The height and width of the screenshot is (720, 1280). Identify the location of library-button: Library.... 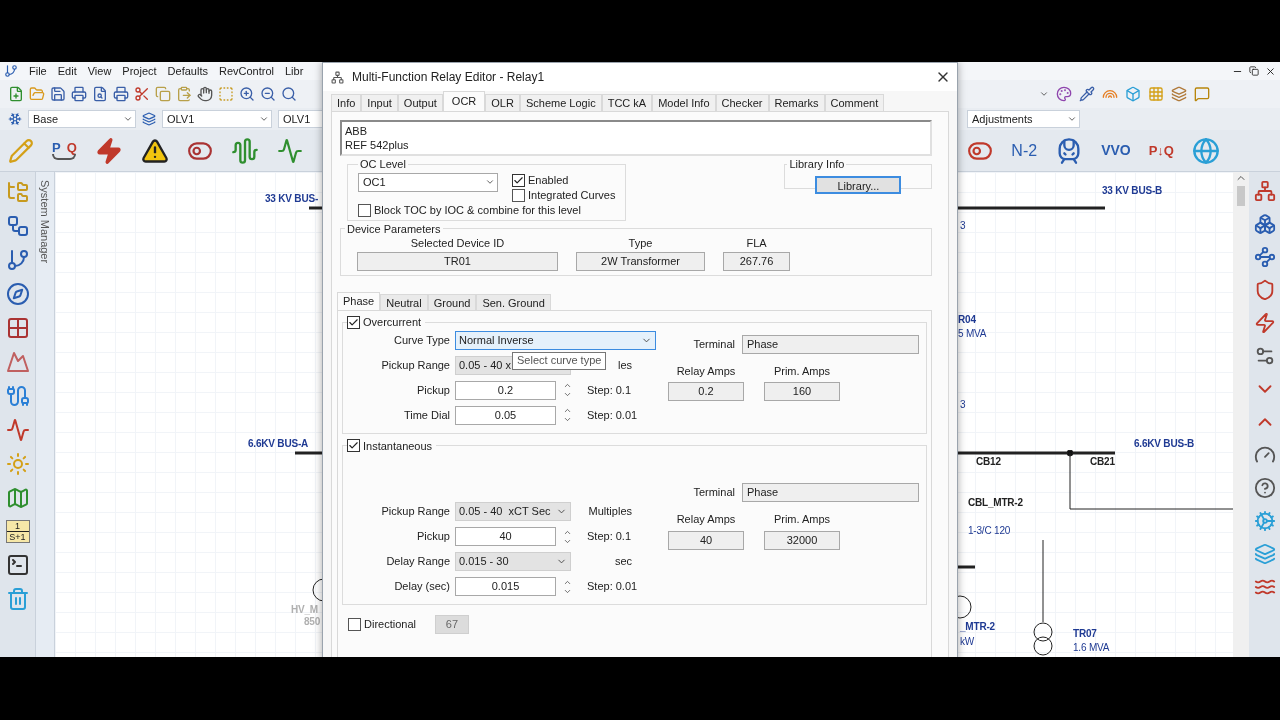
(858, 184).